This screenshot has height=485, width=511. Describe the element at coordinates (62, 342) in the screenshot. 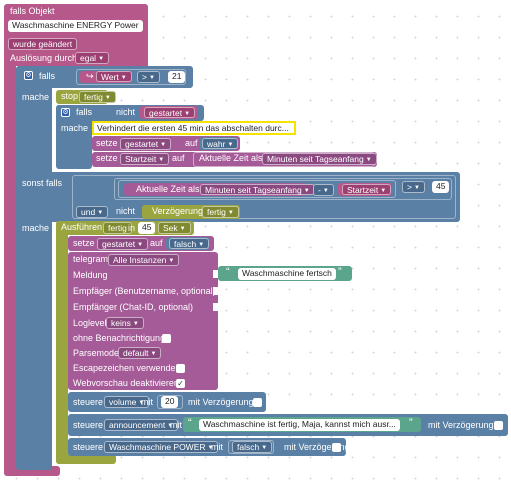

I see `timeout-block` at that location.